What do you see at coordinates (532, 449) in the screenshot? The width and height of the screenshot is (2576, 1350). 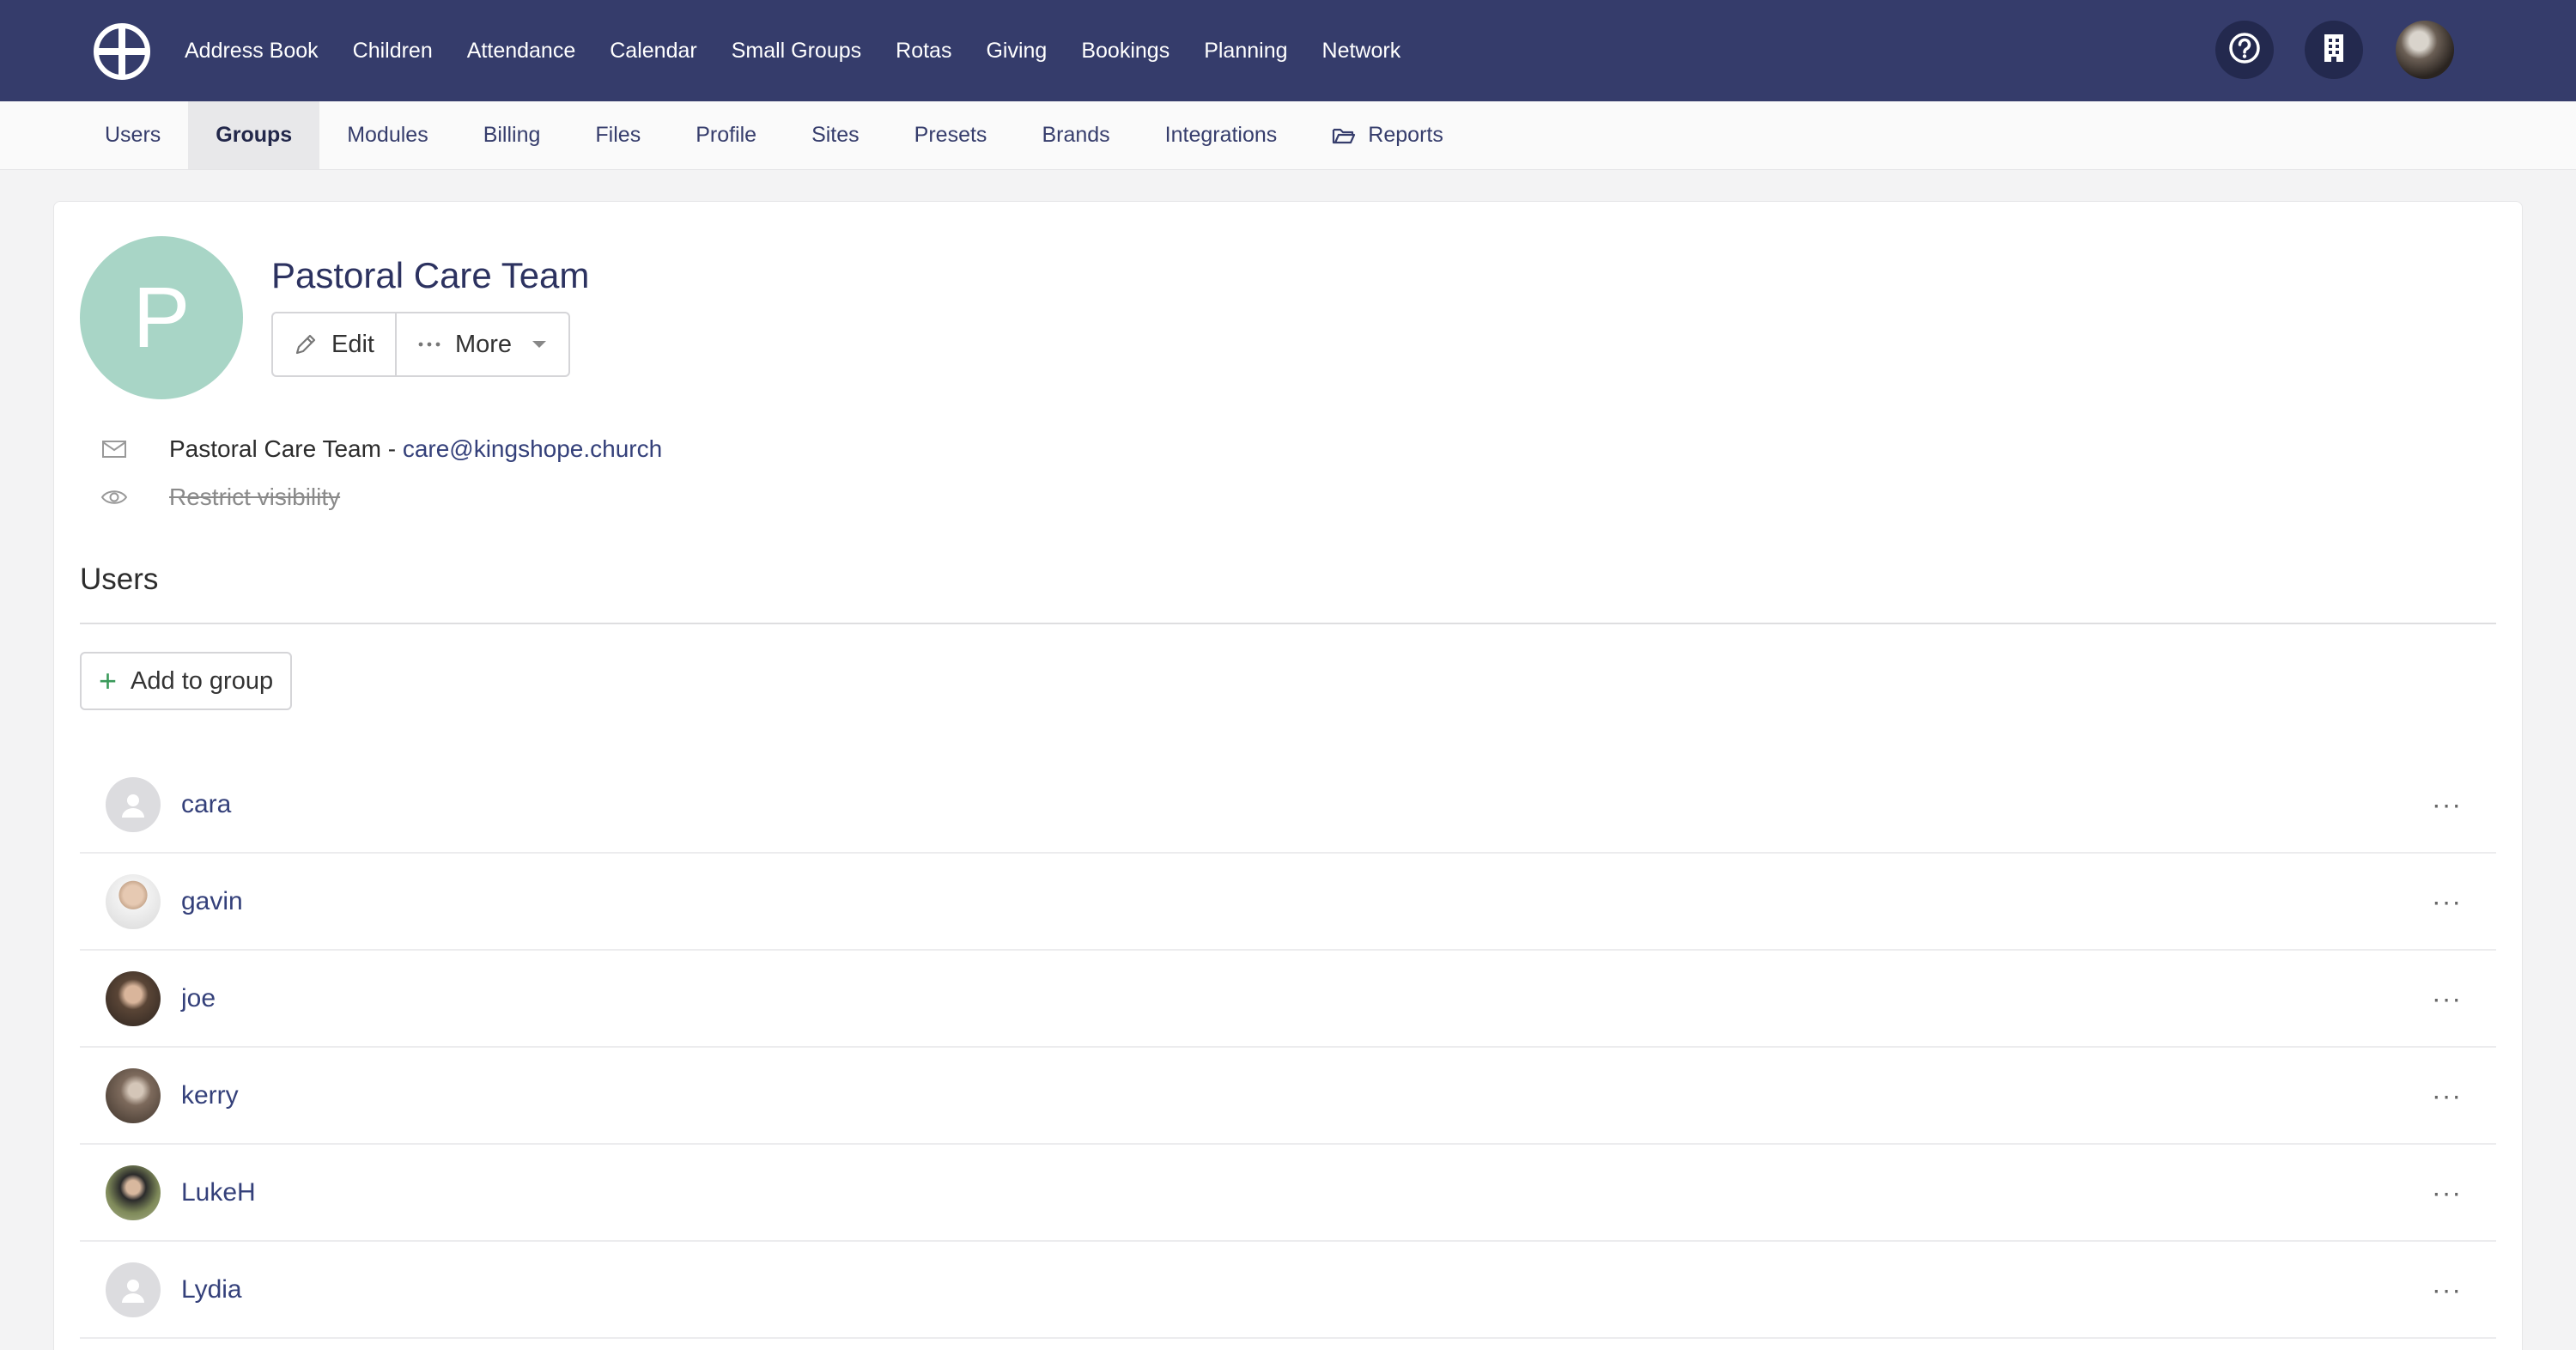 I see `group-email-link: care@kingshope.church` at bounding box center [532, 449].